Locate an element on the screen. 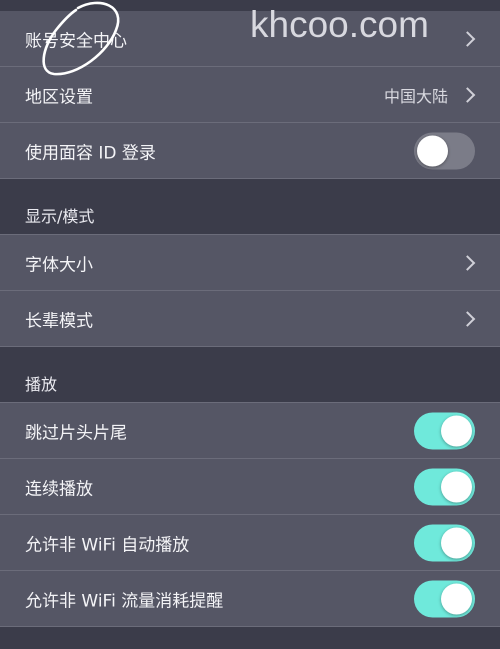 This screenshot has width=500, height=649. display-mode-section-title: 显示/模式 is located at coordinates (60, 216).